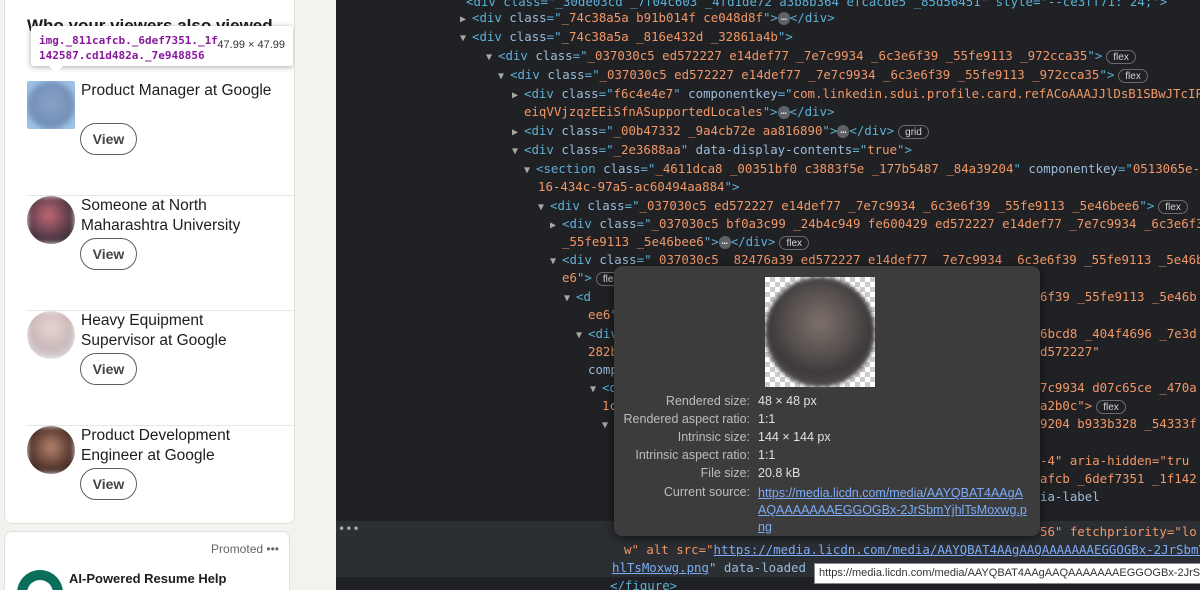 Image resolution: width=1200 pixels, height=590 pixels. Describe the element at coordinates (1070, 351) in the screenshot. I see `dom-node-fragment: d572227"` at that location.